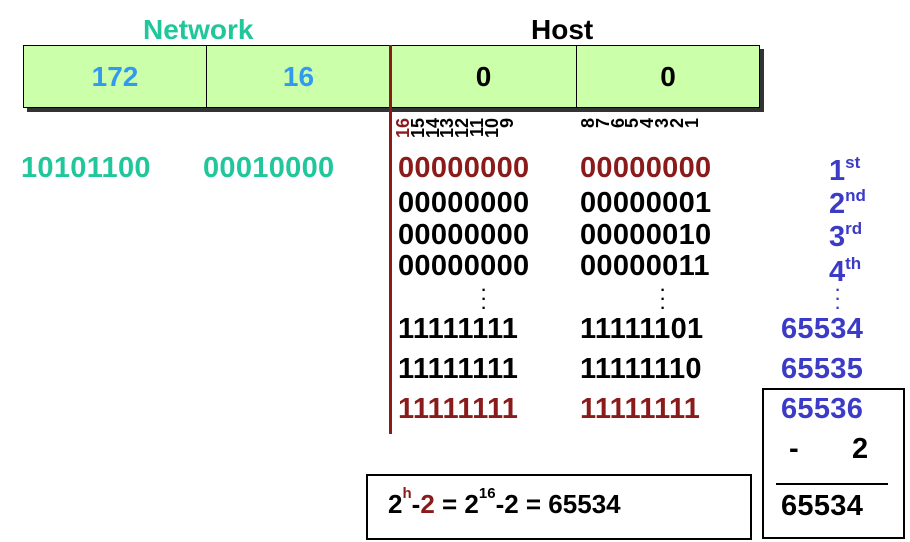 The width and height of the screenshot is (910, 542). I want to click on network-octet-2-binary: 00010000, so click(269, 168).